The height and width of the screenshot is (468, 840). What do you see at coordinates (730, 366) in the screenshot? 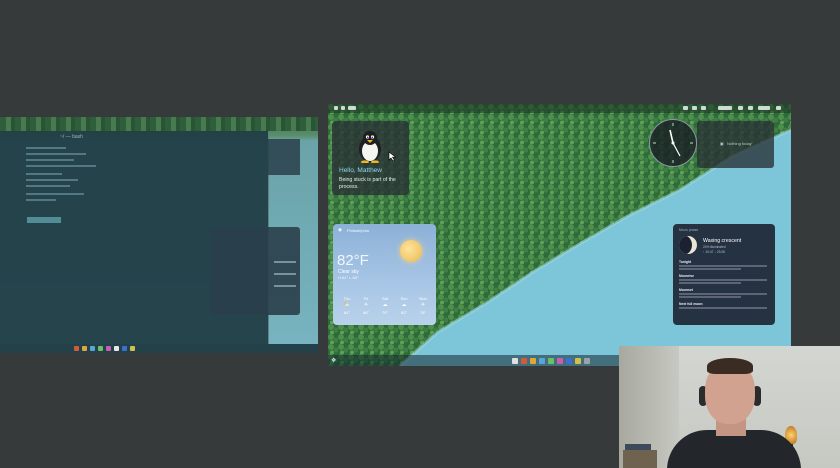
I see `webcam-person-hair` at bounding box center [730, 366].